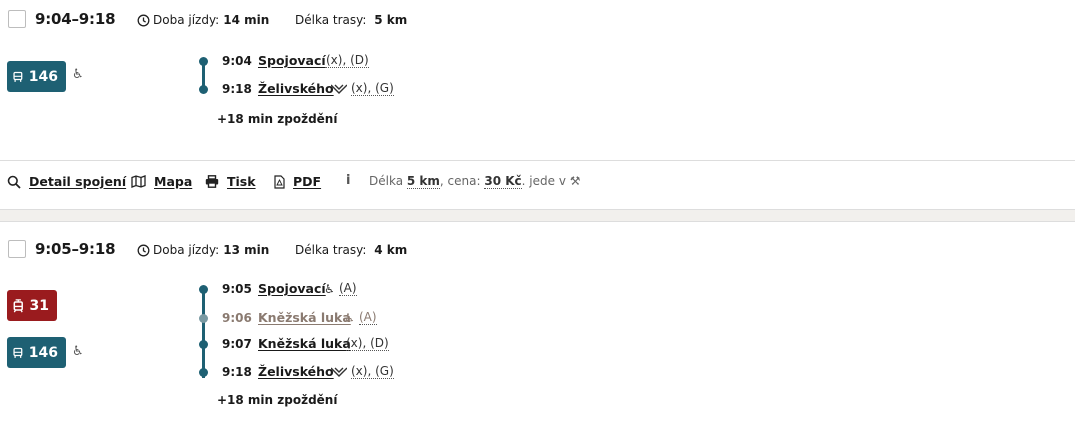 This screenshot has width=1075, height=437. Describe the element at coordinates (575, 181) in the screenshot. I see `operating-days-icon: ⚒` at that location.